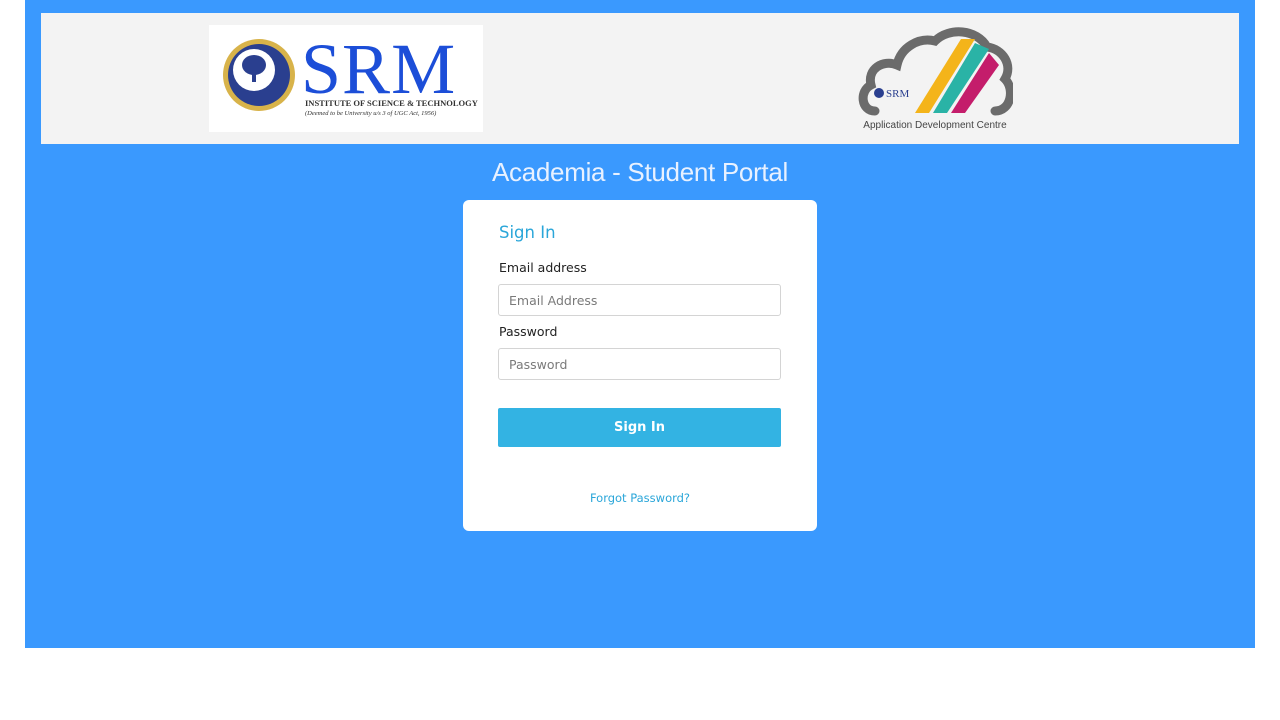  What do you see at coordinates (391, 103) in the screenshot?
I see `srm-institute-line: INSTITUTE OF SCIENCE & TECHNOLOGY` at bounding box center [391, 103].